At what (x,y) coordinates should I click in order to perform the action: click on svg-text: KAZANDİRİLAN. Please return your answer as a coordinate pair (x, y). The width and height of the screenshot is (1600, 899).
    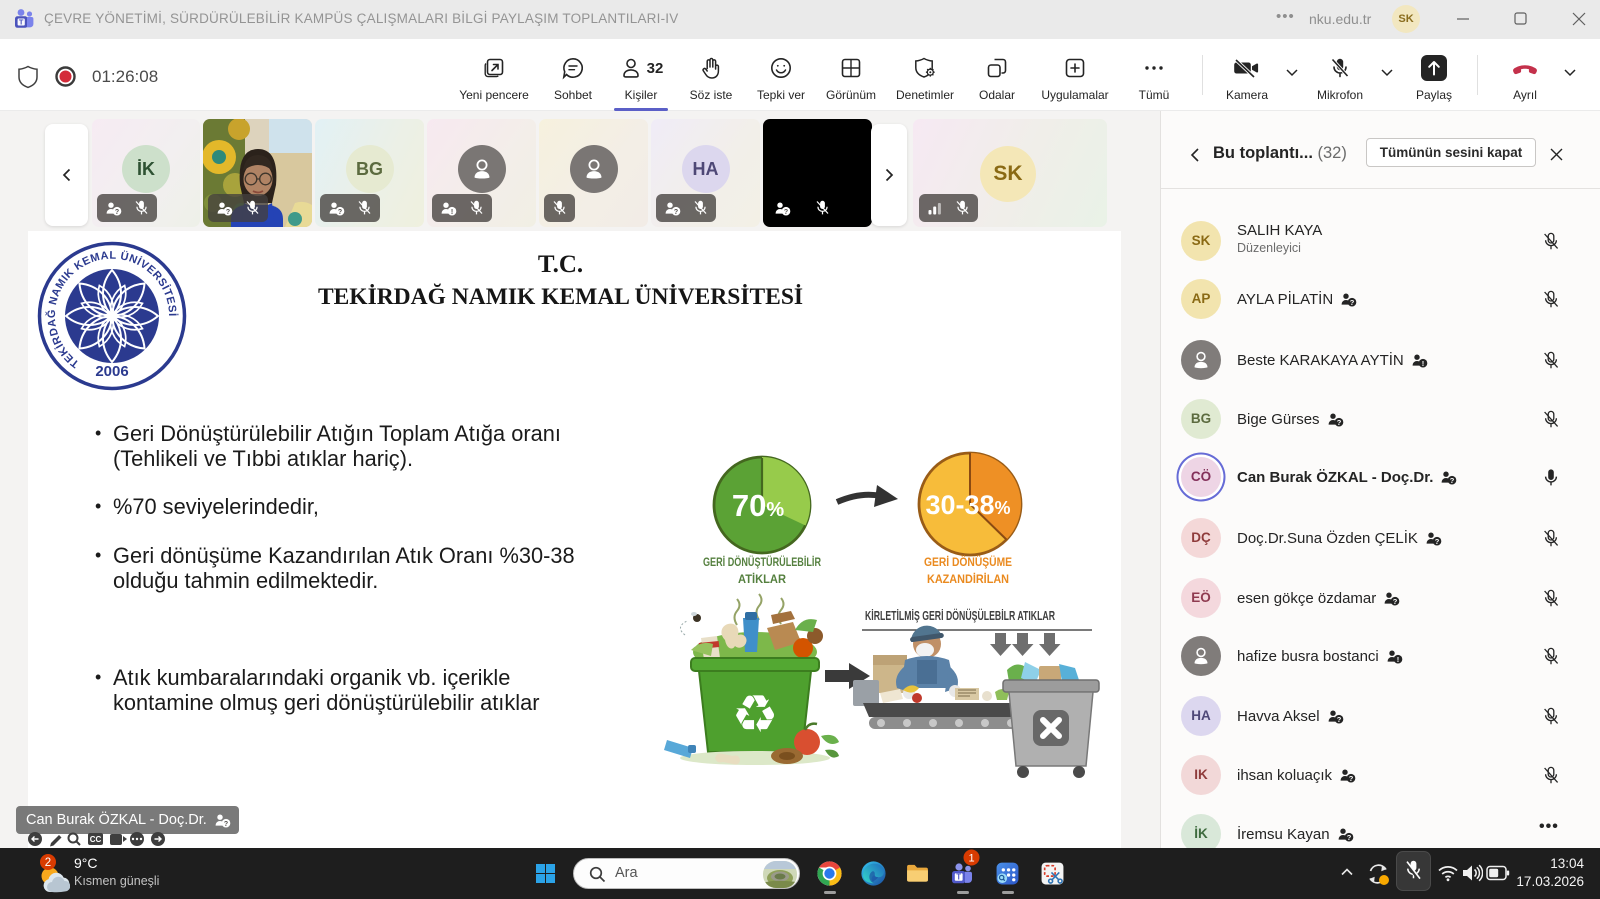
    Looking at the image, I should click on (968, 578).